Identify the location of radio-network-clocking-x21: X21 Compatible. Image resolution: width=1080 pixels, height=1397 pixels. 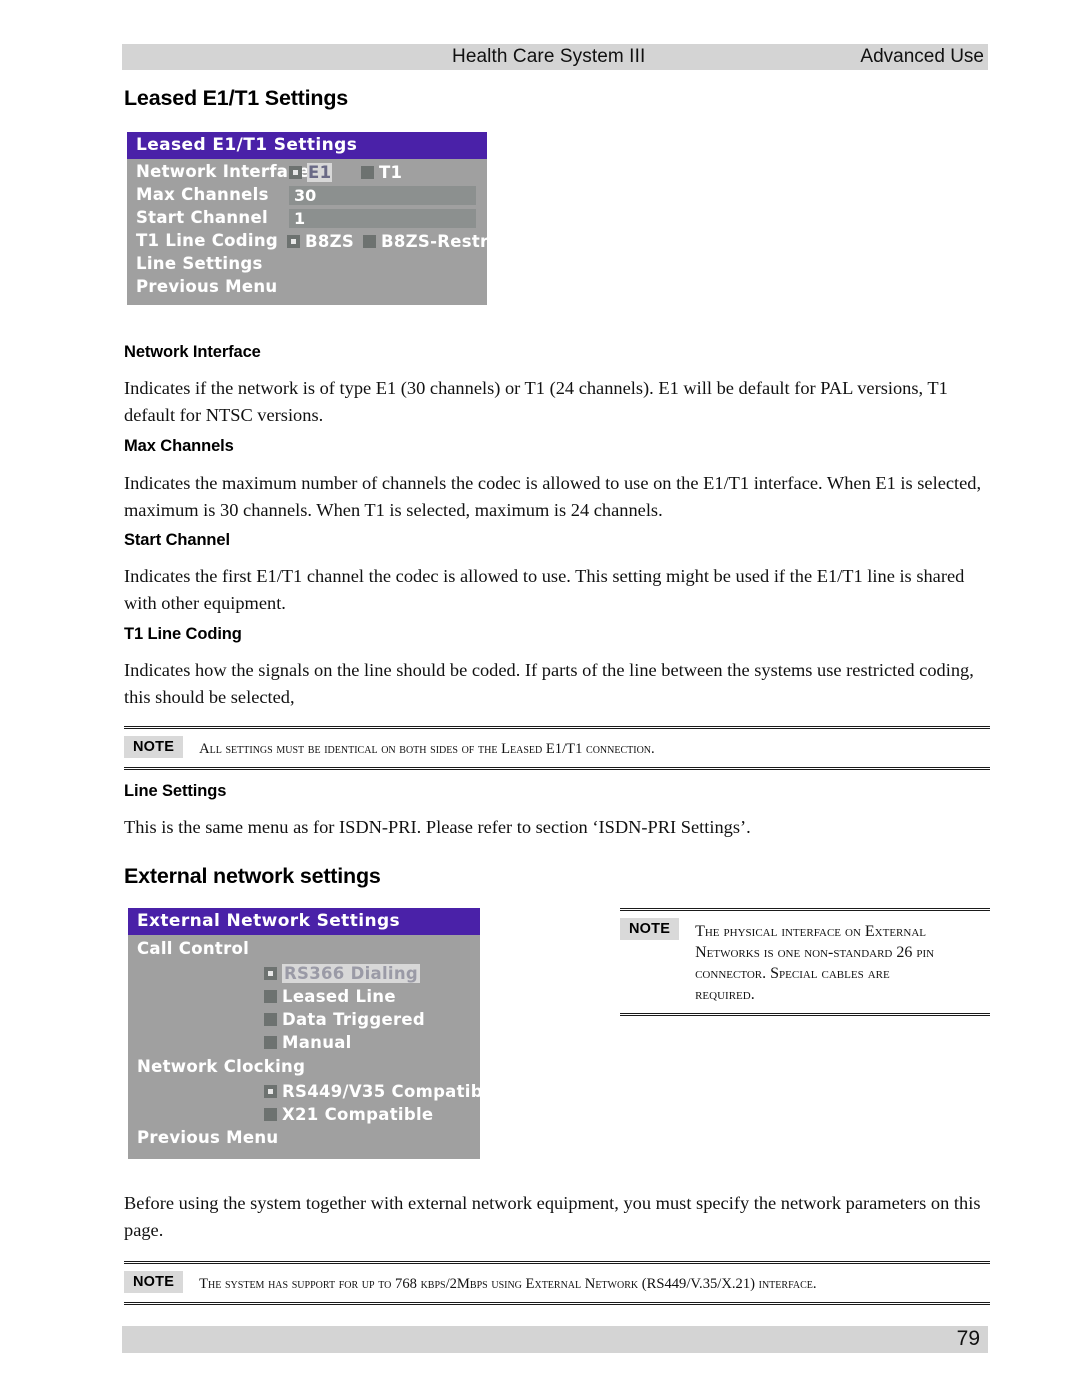
(348, 1114).